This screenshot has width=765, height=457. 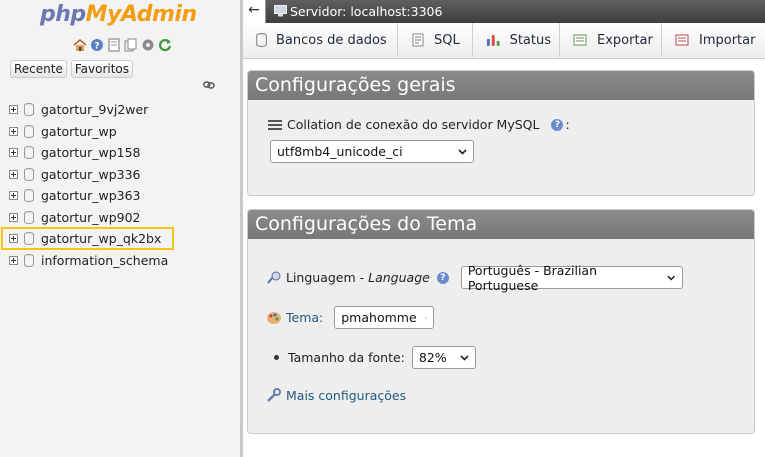 I want to click on theme-select: pmahomme, so click(x=384, y=317).